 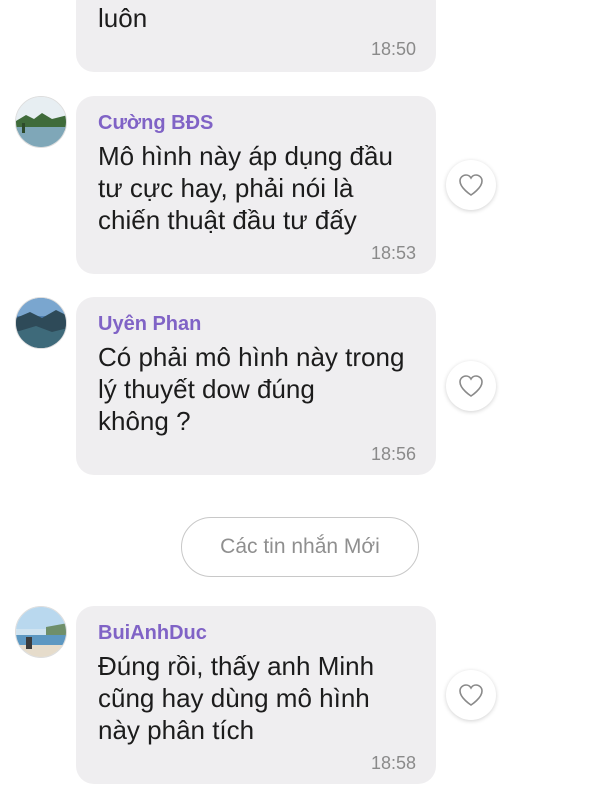 What do you see at coordinates (257, 324) in the screenshot?
I see `sender-name: Uyên Phan` at bounding box center [257, 324].